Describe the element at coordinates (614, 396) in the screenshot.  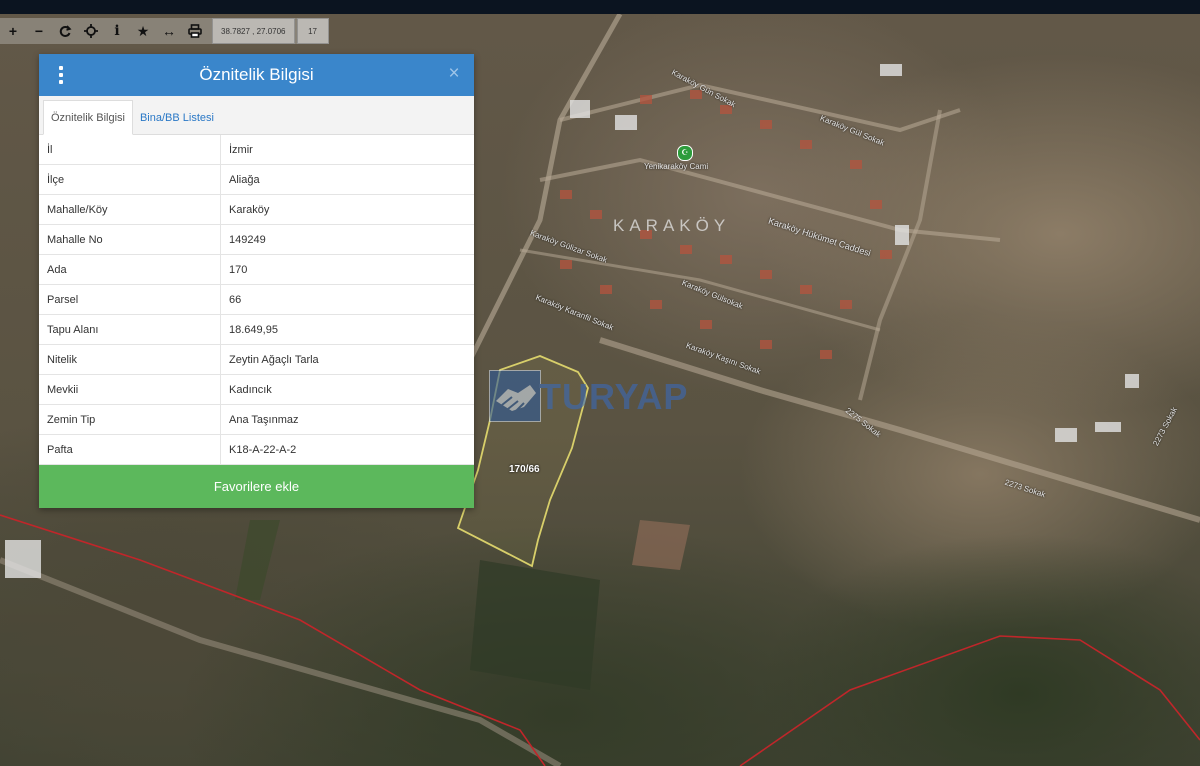
I see `watermark-text: TURYAP` at that location.